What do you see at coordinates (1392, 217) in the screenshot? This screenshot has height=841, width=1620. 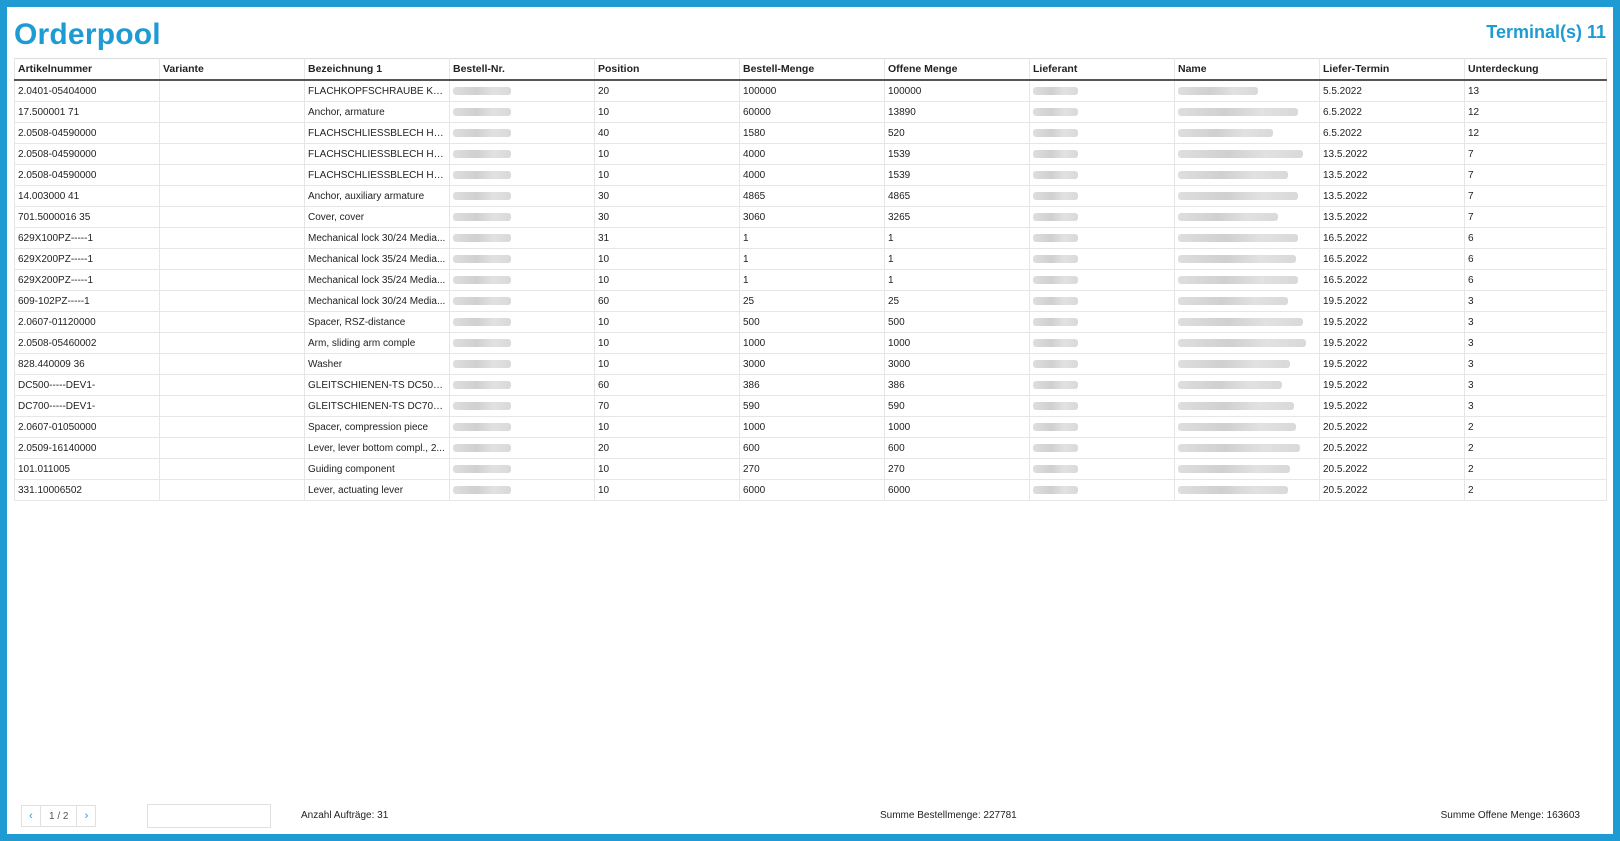 I see `cell-liefer-termin: 13.5.2022` at bounding box center [1392, 217].